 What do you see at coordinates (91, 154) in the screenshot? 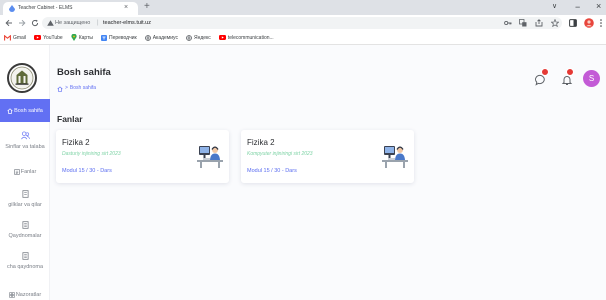
I see `card-subtitle: Dasturiy injiniring sirt 2023` at bounding box center [91, 154].